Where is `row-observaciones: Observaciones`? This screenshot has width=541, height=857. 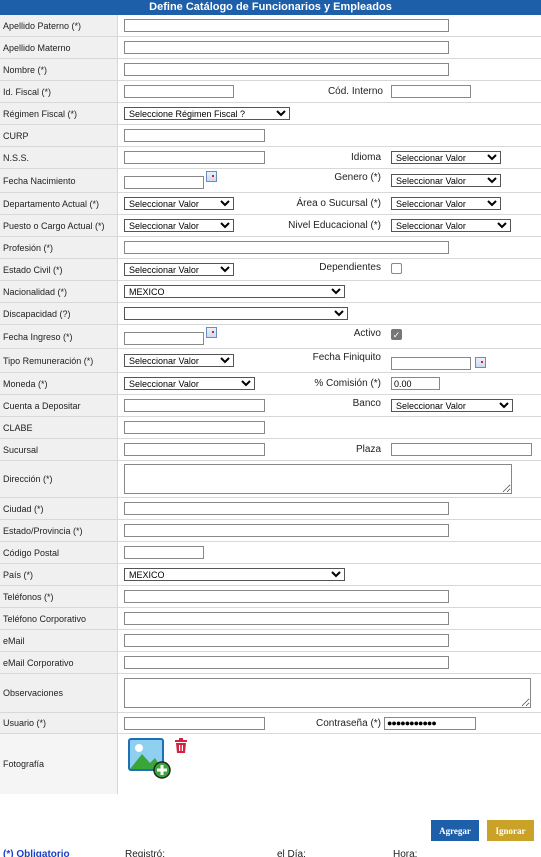
row-observaciones: Observaciones is located at coordinates (270, 693).